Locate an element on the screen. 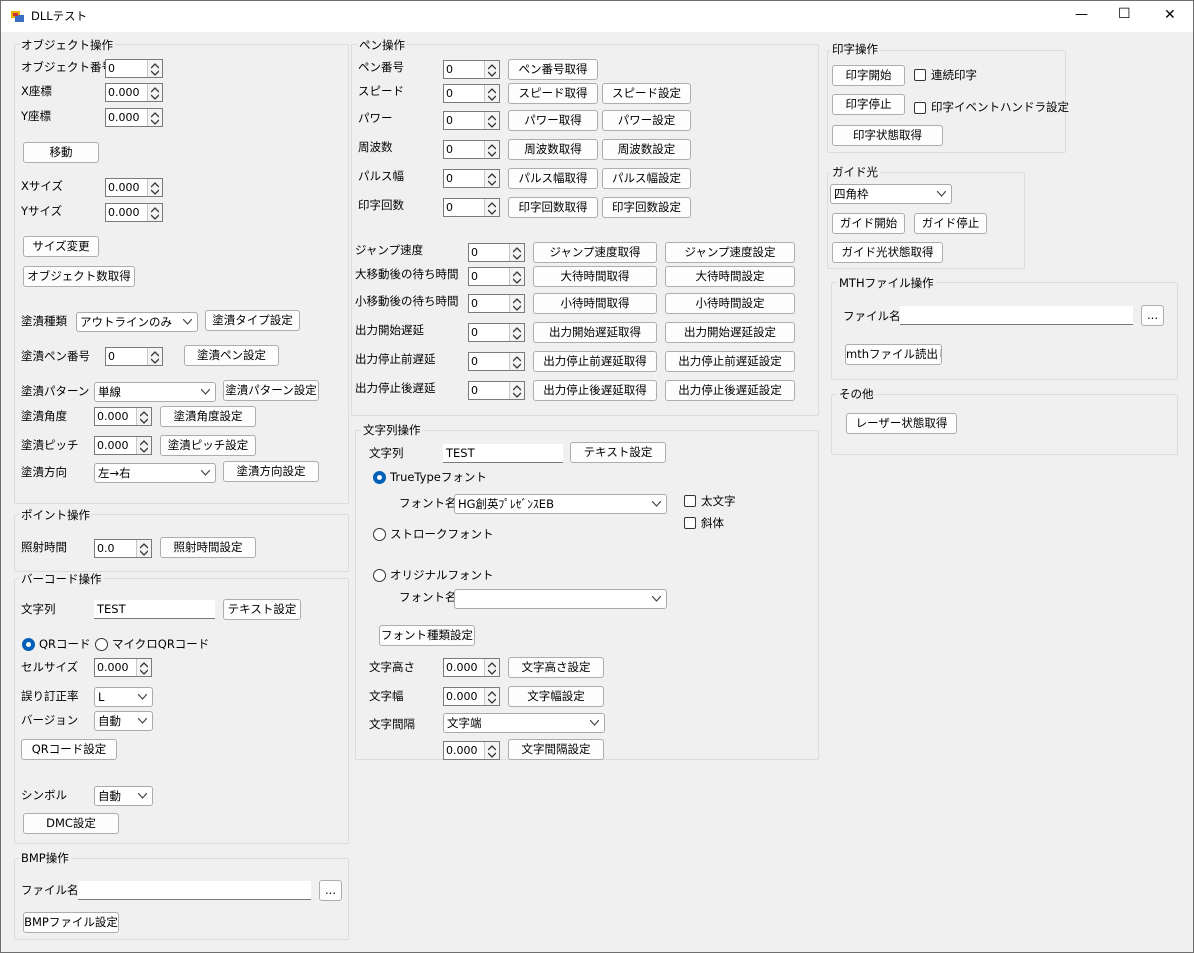 This screenshot has width=1194, height=953. barcode-text-input: TEST is located at coordinates (154, 609).